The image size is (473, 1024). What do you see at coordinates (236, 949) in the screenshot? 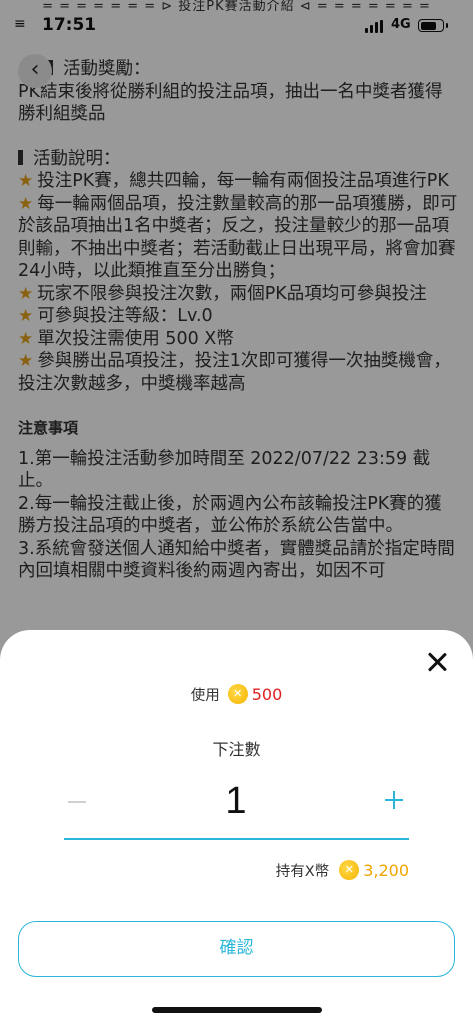
I see `confirm-button: 確認` at bounding box center [236, 949].